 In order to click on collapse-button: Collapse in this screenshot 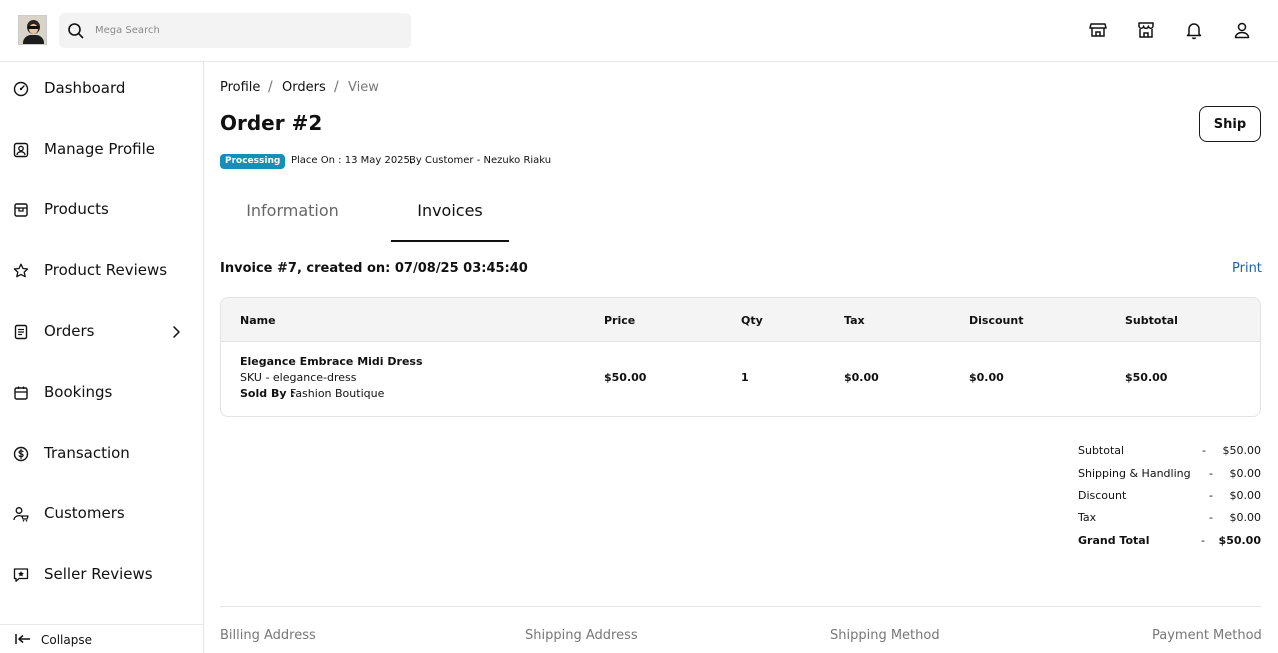, I will do `click(102, 638)`.